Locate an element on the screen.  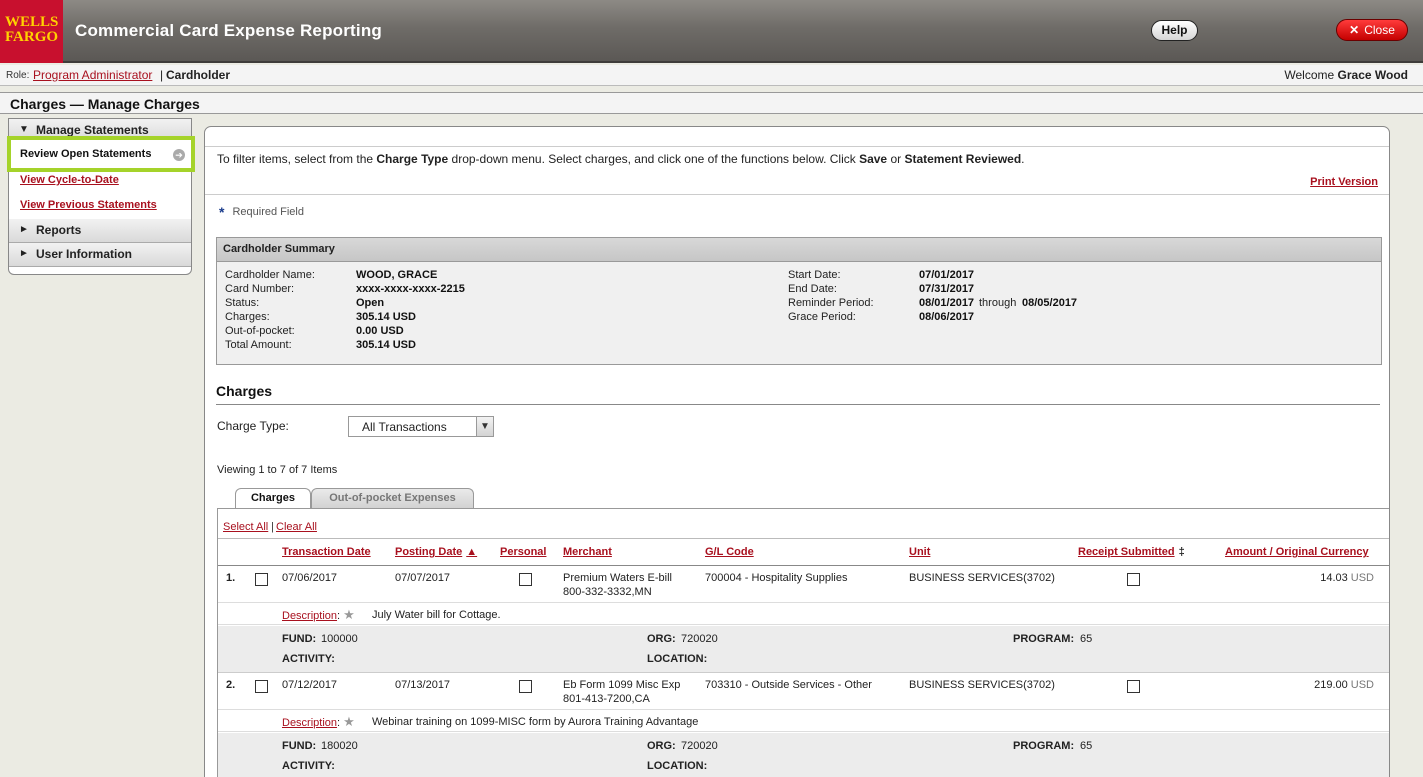
sort-ascending-icon: ▲ is located at coordinates (472, 552).